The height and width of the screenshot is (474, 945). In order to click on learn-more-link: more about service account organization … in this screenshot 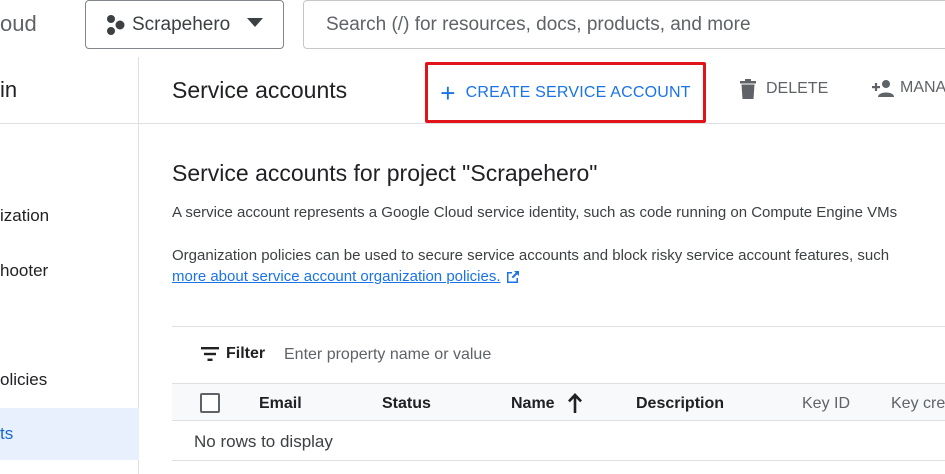, I will do `click(346, 276)`.